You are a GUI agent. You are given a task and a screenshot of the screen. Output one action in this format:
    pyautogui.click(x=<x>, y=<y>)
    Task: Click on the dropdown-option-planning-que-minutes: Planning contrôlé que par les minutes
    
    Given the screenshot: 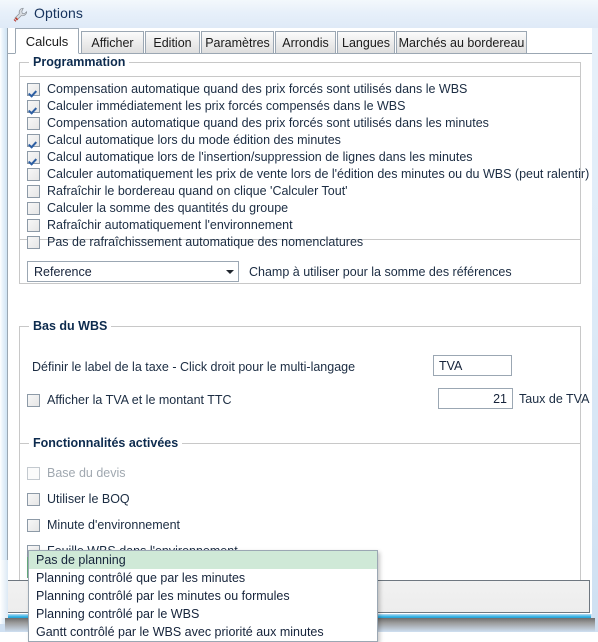 What is the action you would take?
    pyautogui.click(x=203, y=578)
    